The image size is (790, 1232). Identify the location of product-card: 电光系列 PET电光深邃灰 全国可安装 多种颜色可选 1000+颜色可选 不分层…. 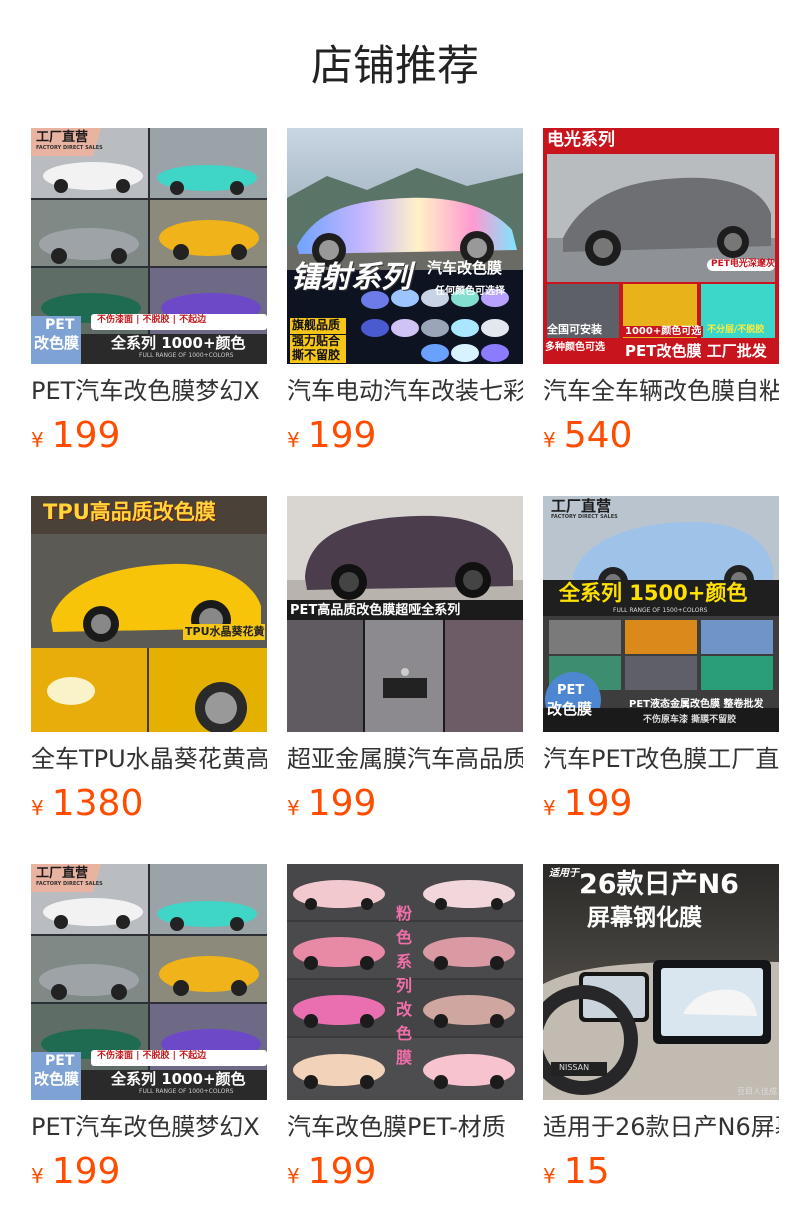
(661, 292).